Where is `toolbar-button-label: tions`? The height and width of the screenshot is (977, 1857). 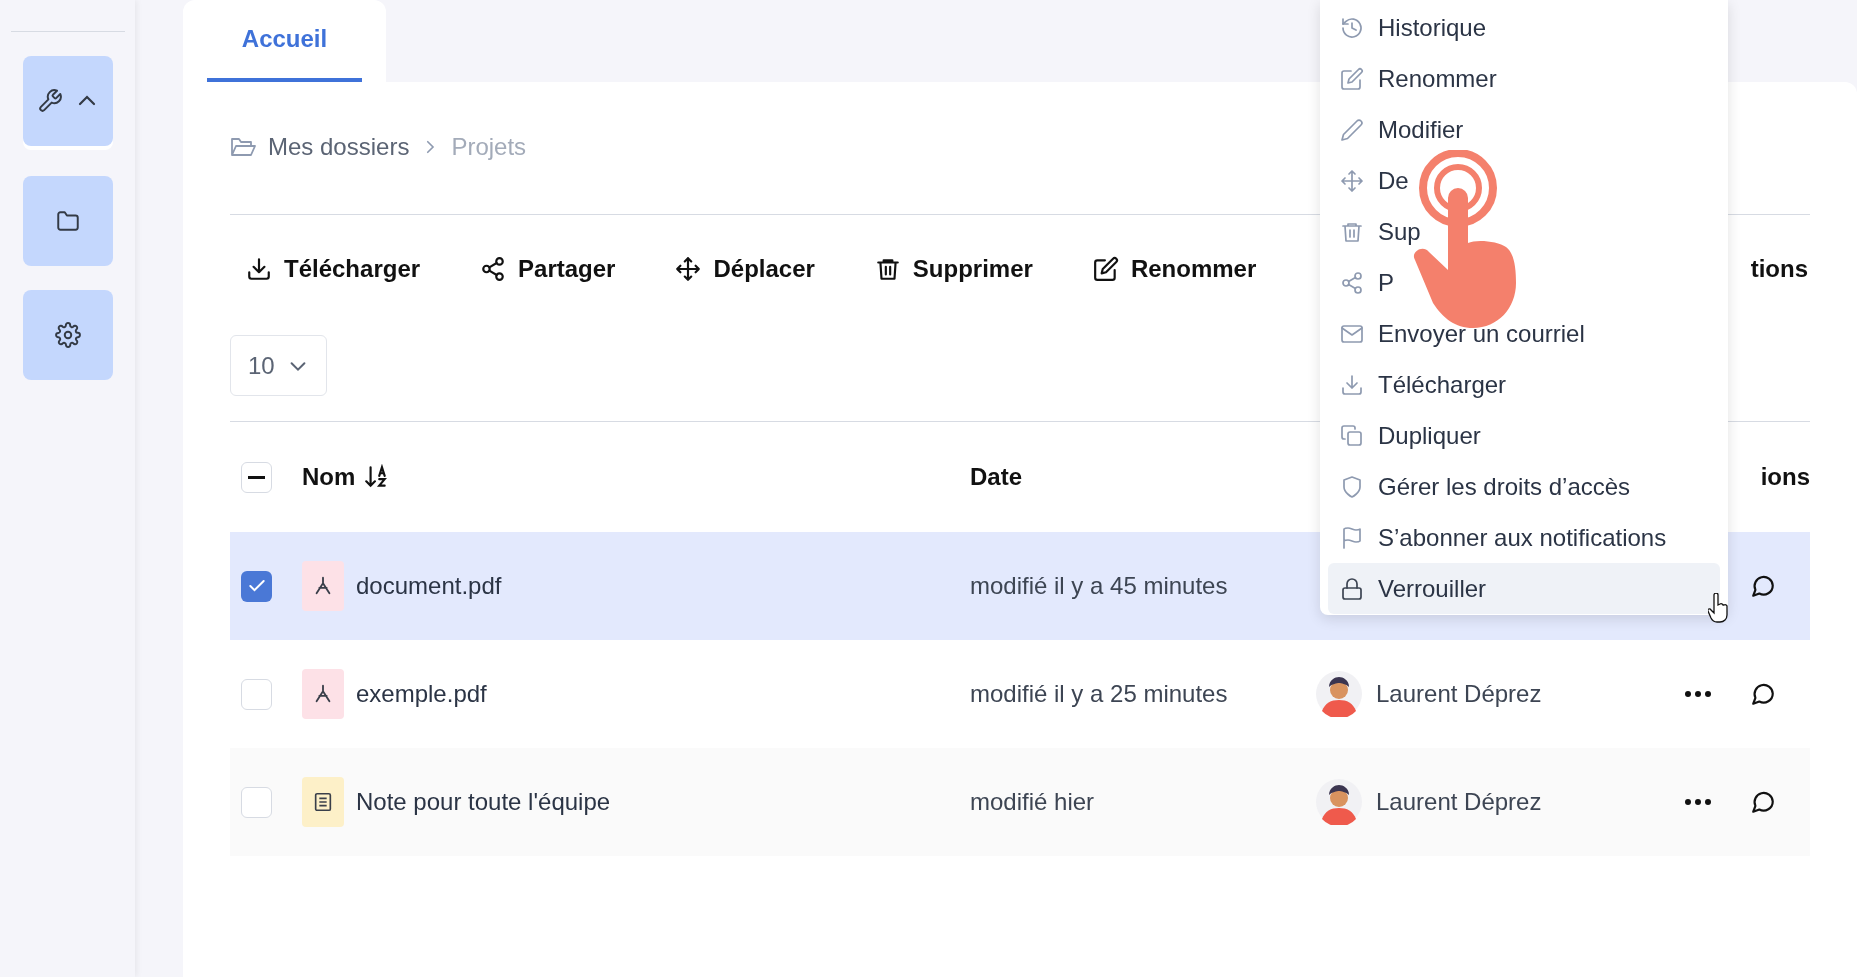 toolbar-button-label: tions is located at coordinates (1779, 269).